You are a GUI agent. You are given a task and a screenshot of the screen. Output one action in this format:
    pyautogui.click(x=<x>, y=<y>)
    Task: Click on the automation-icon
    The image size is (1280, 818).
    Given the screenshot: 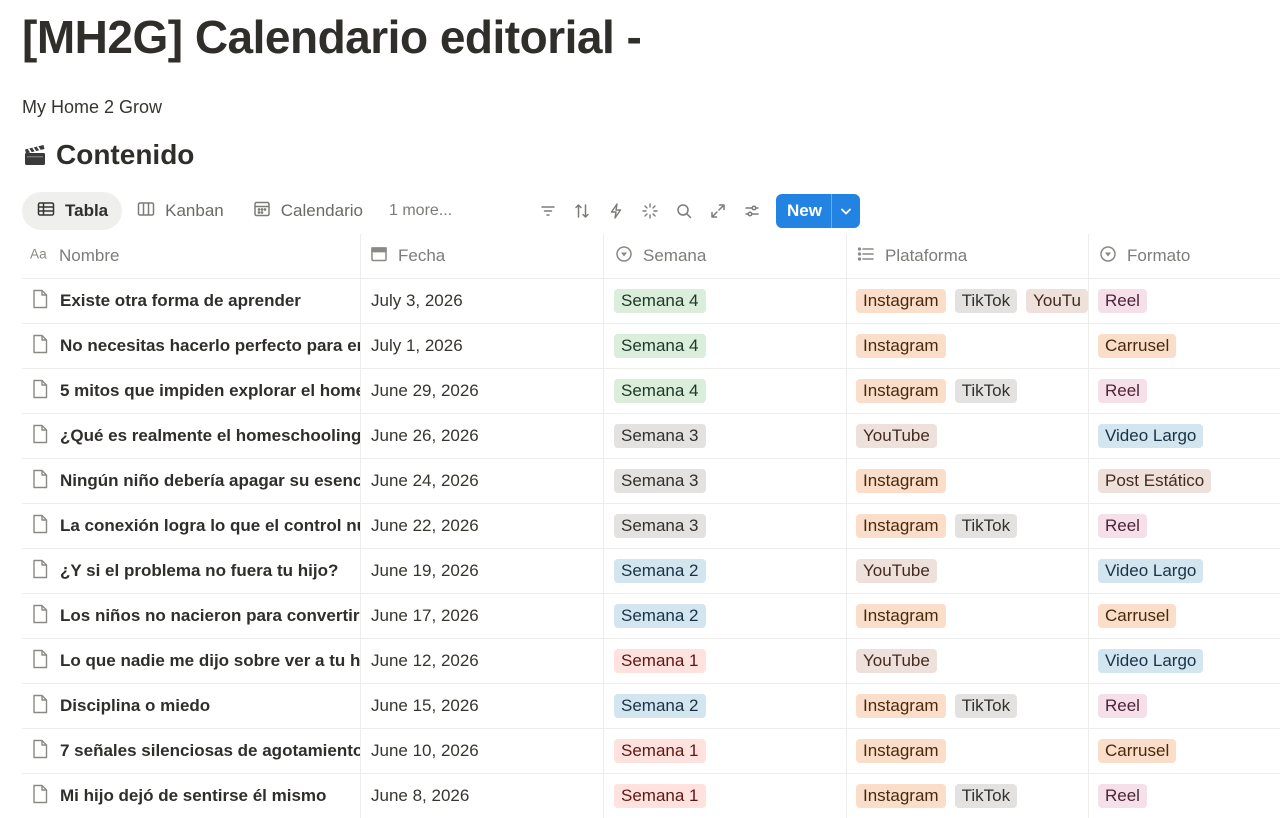 What is the action you would take?
    pyautogui.click(x=616, y=211)
    